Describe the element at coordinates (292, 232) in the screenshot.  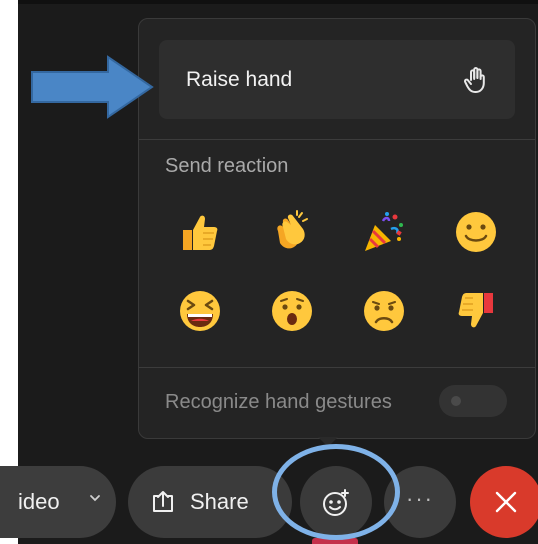
I see `clapping-hands-icon` at that location.